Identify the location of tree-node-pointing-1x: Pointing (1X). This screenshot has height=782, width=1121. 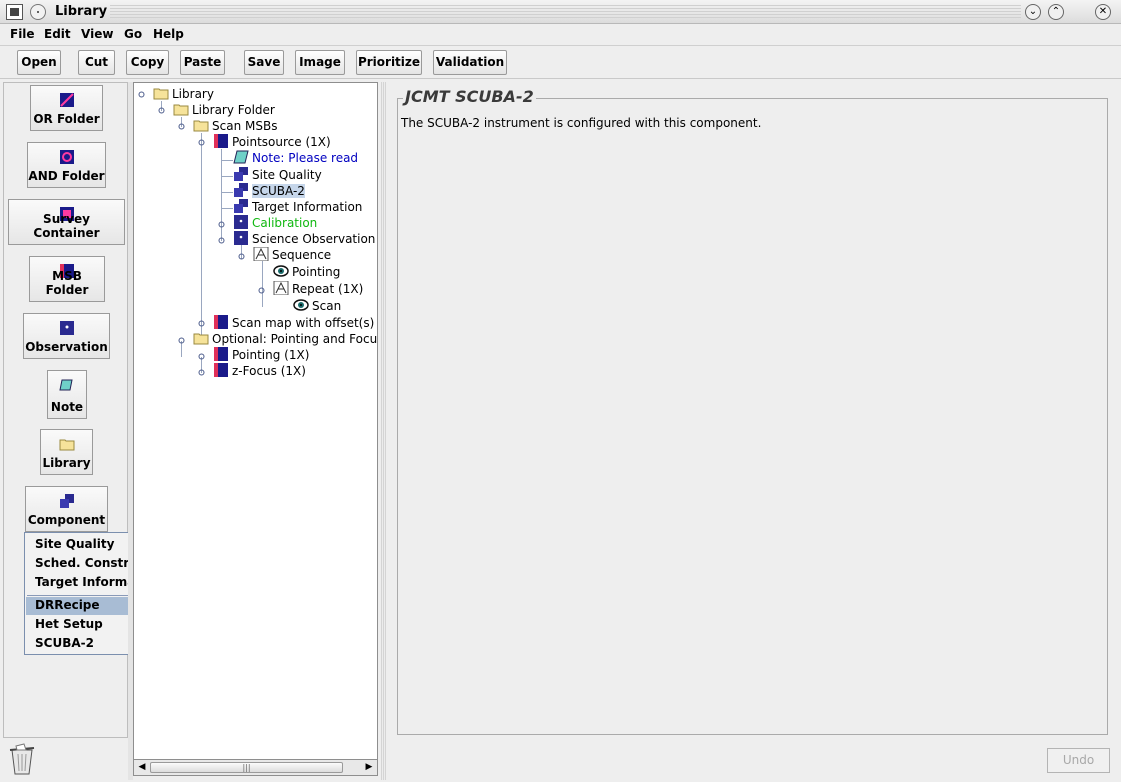
(261, 355).